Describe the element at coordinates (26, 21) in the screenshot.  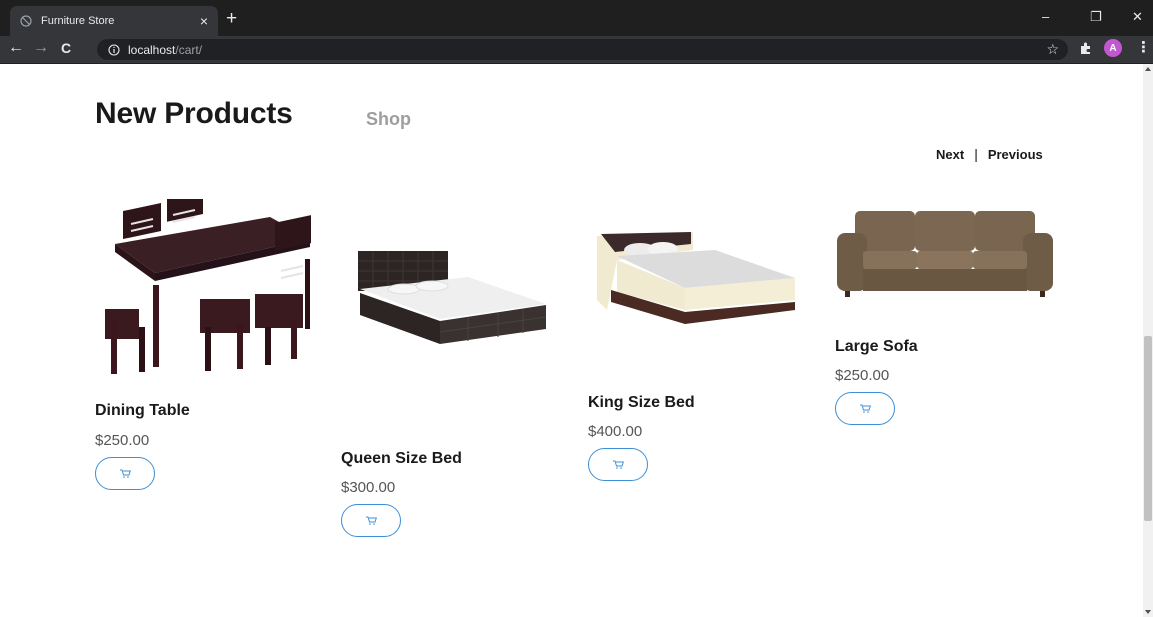
I see `globe-icon` at that location.